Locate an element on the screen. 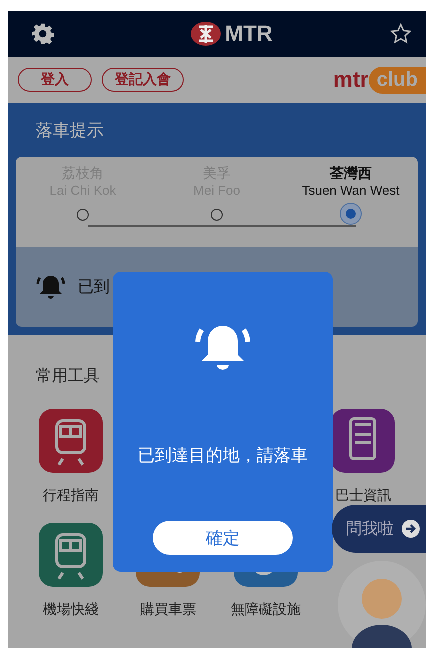  confirm-button: 確定 is located at coordinates (223, 538).